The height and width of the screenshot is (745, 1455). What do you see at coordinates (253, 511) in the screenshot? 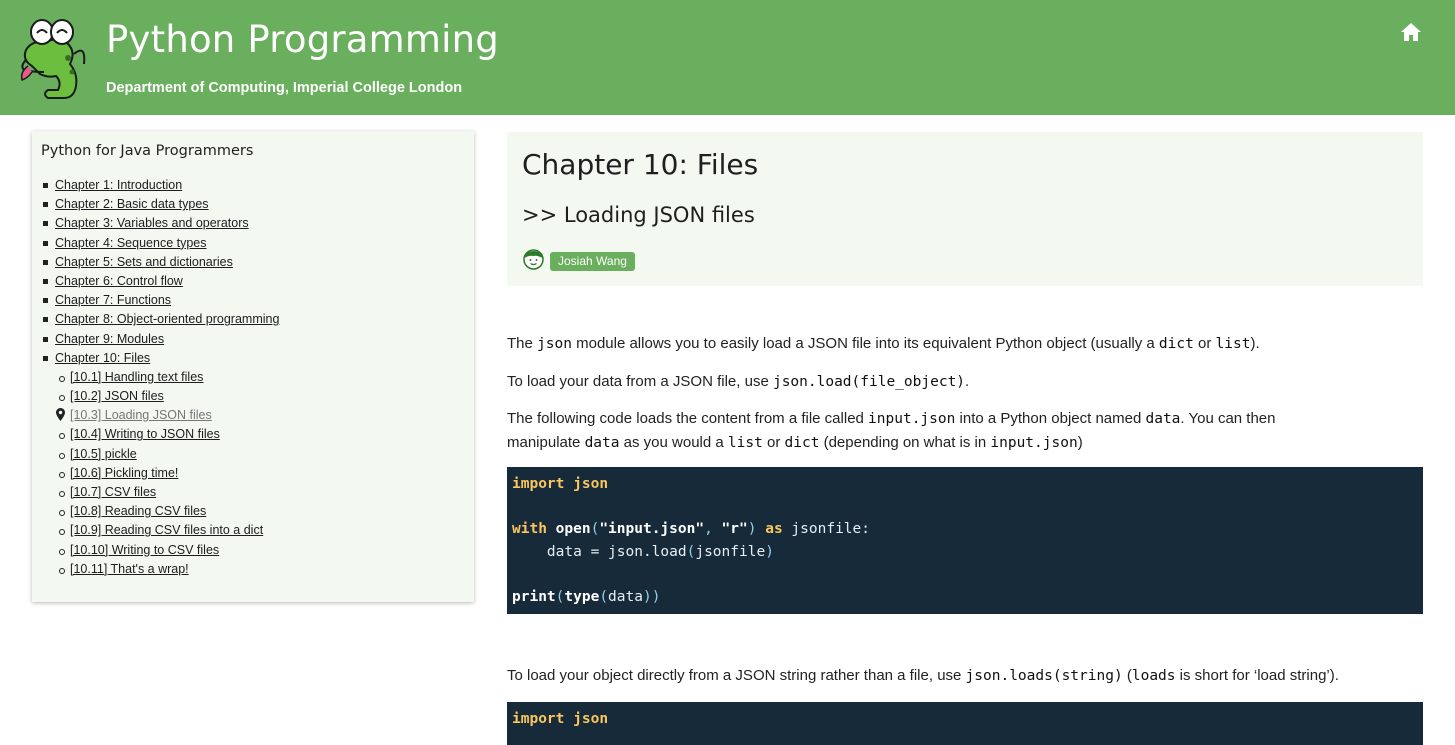
I see `toc-section-10-8: [10.8] Reading CSV files` at bounding box center [253, 511].